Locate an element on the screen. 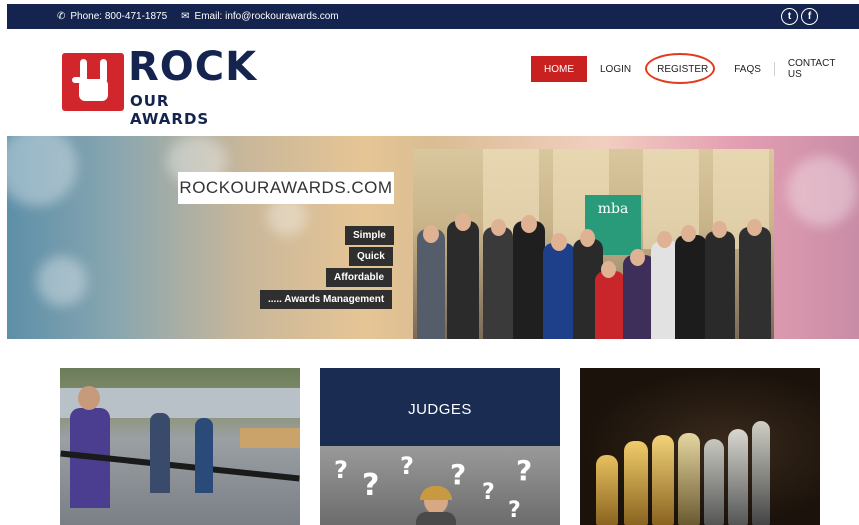 The width and height of the screenshot is (859, 525). email-contact: ✉ Email: info@rockourawards.com is located at coordinates (259, 16).